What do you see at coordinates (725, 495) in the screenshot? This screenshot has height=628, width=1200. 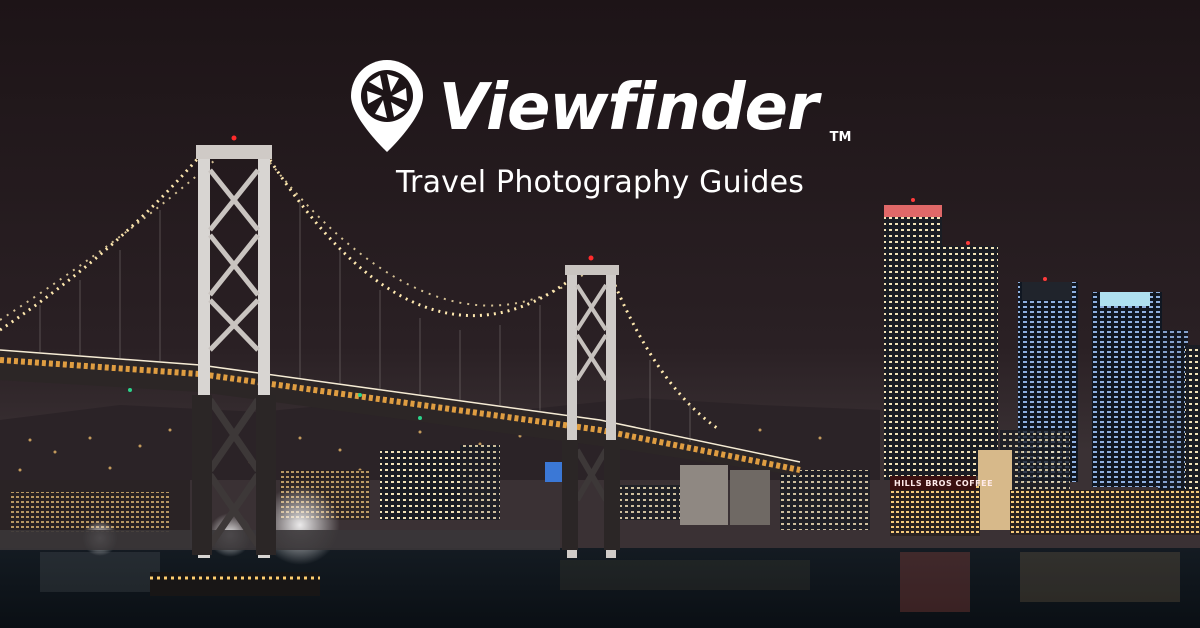 I see `bridge-anchorage` at bounding box center [725, 495].